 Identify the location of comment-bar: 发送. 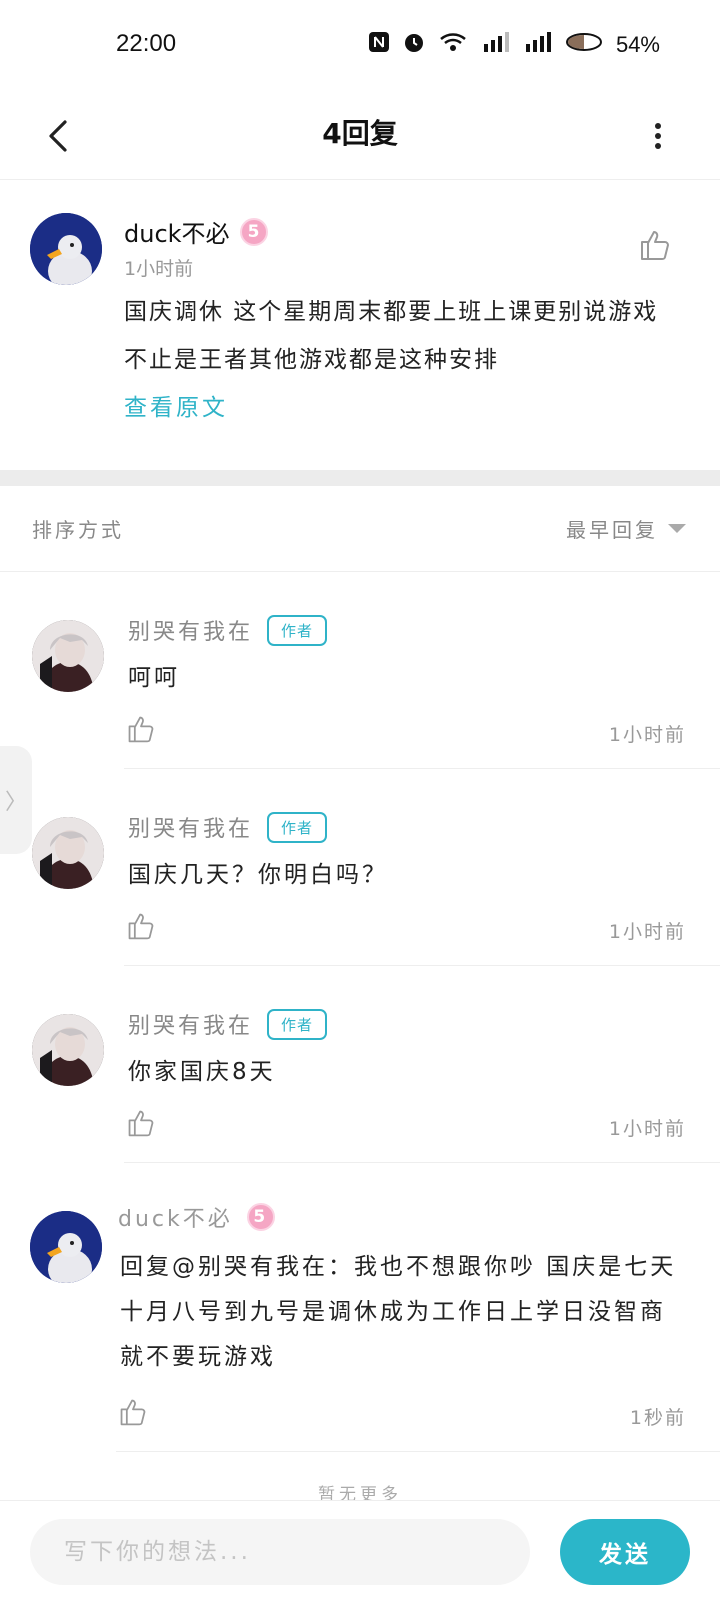
(360, 1550).